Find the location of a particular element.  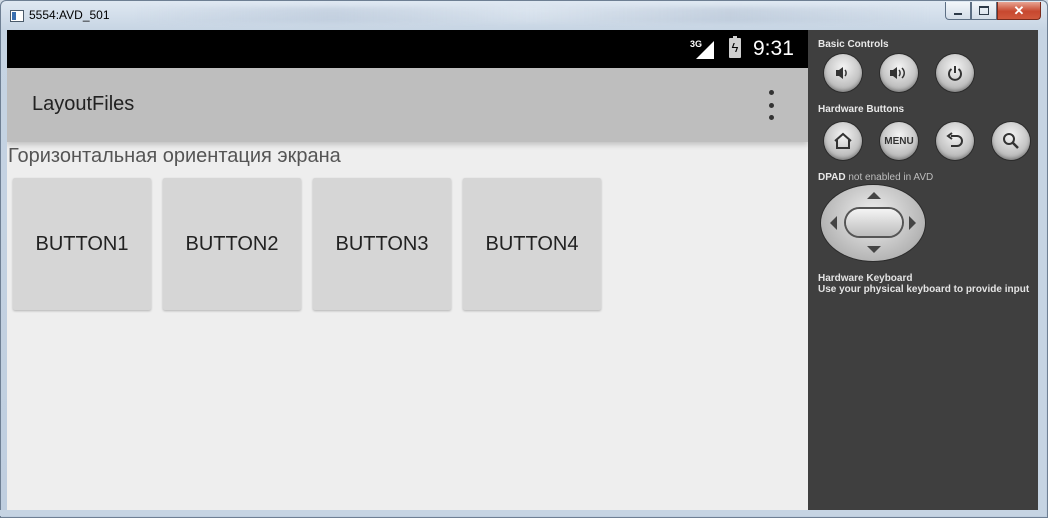

window-app-icon is located at coordinates (17, 16).